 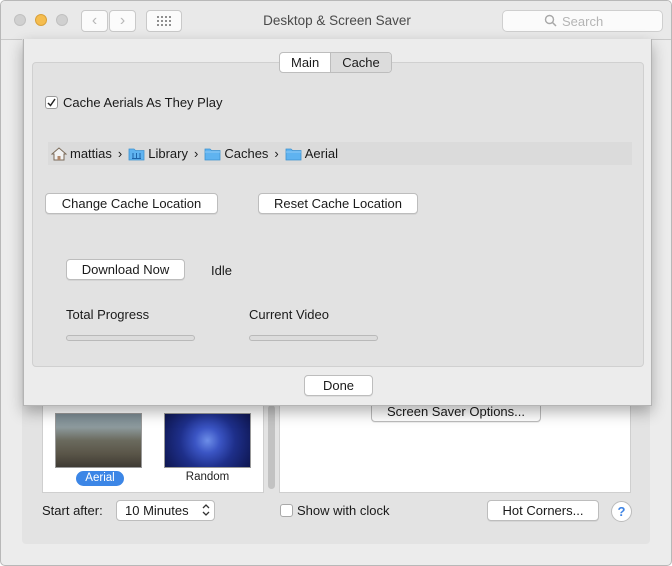 I want to click on updown-arrows-icon, so click(x=206, y=510).